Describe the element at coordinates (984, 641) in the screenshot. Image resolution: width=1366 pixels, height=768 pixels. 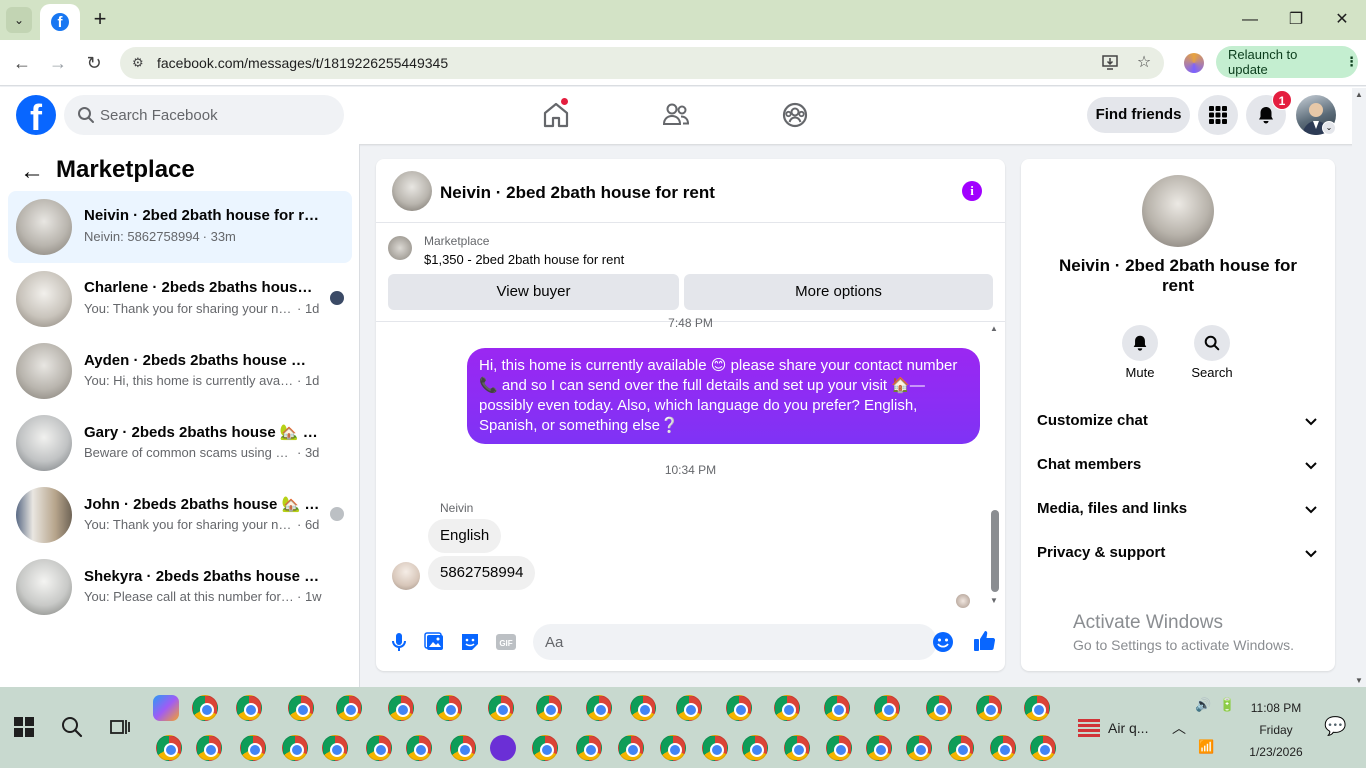
I see `thumbs-up-icon` at that location.